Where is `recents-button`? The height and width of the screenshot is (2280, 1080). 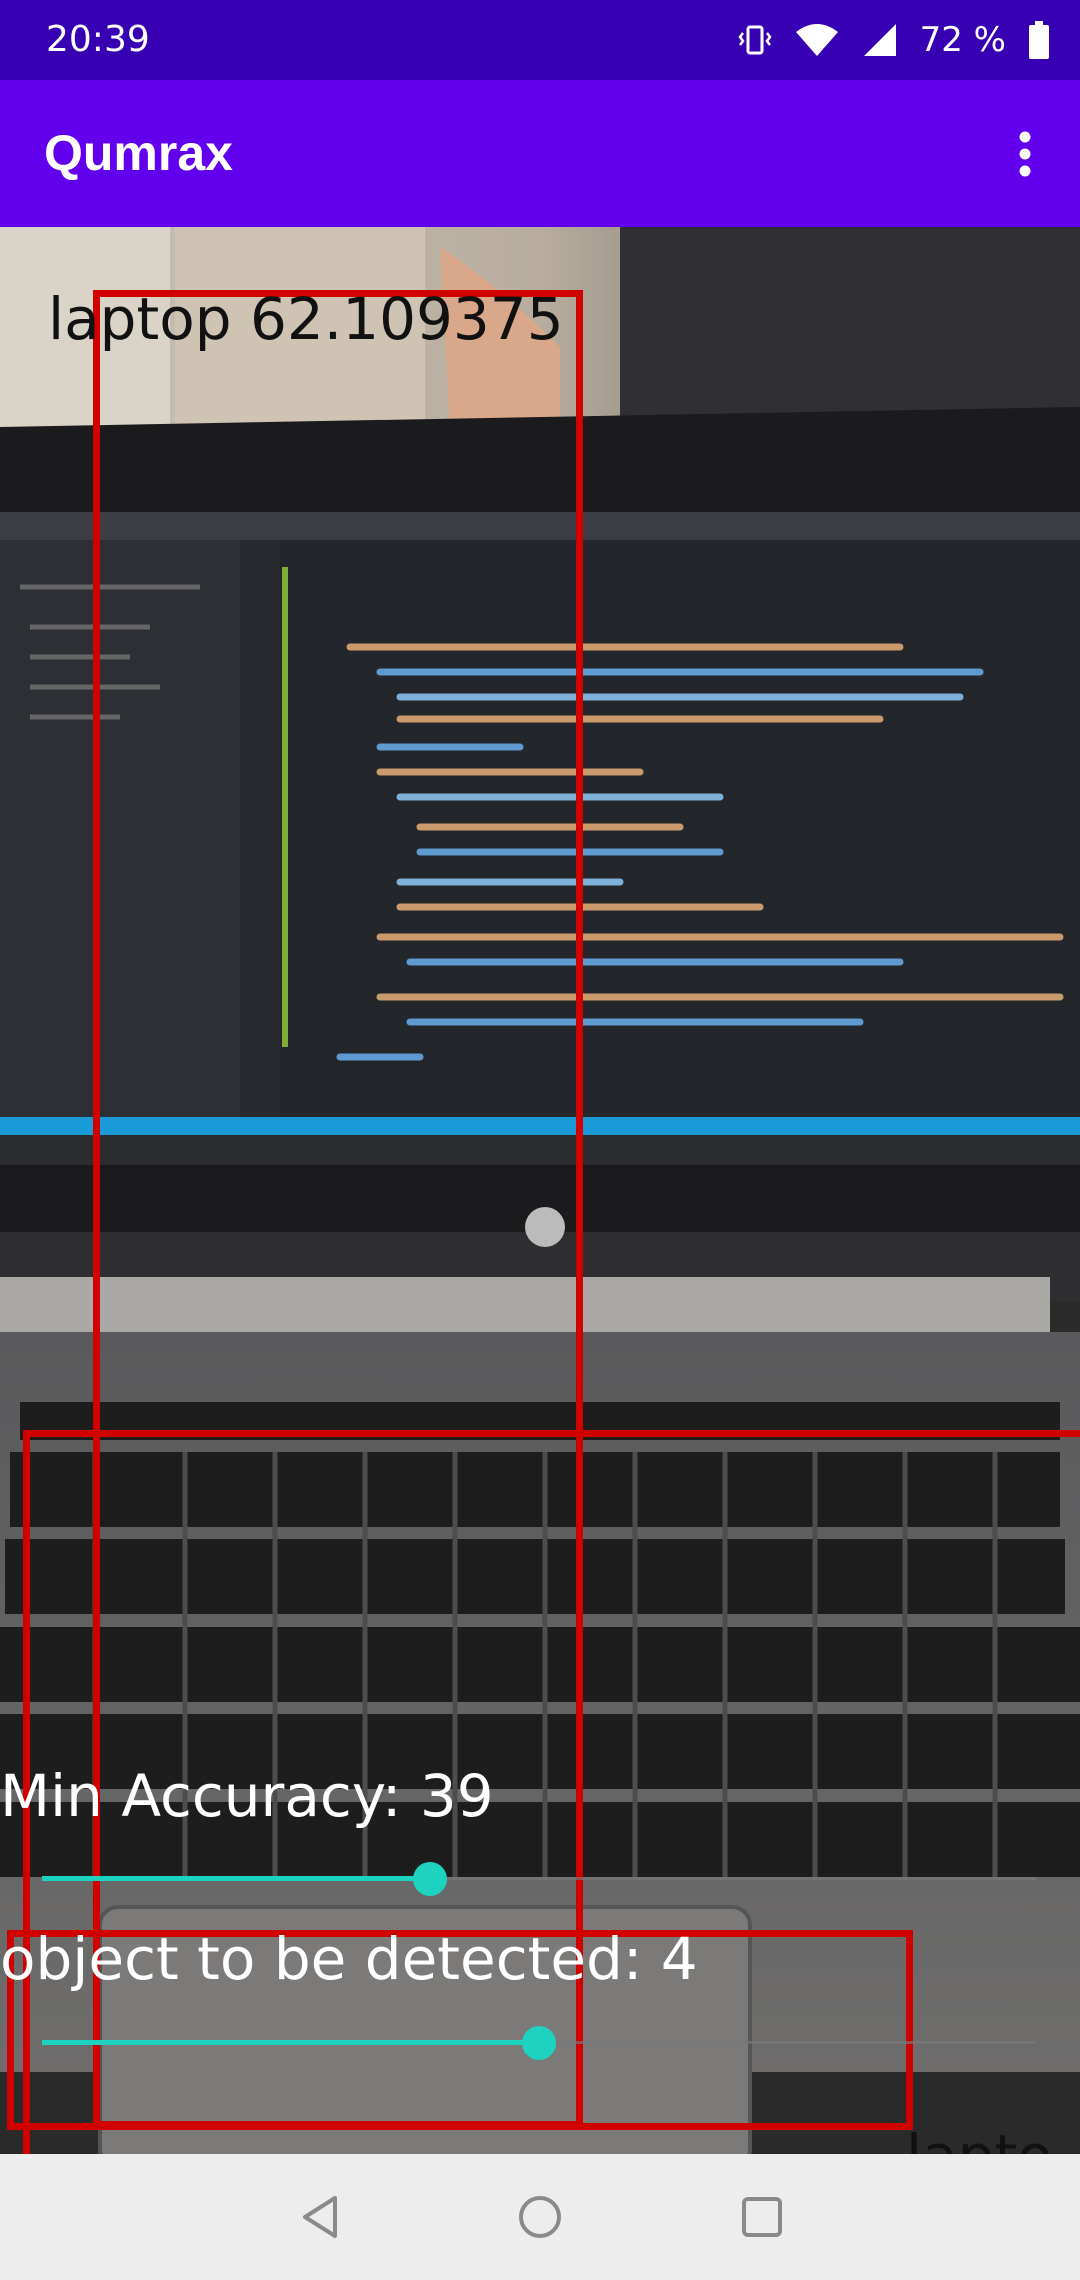 recents-button is located at coordinates (762, 2217).